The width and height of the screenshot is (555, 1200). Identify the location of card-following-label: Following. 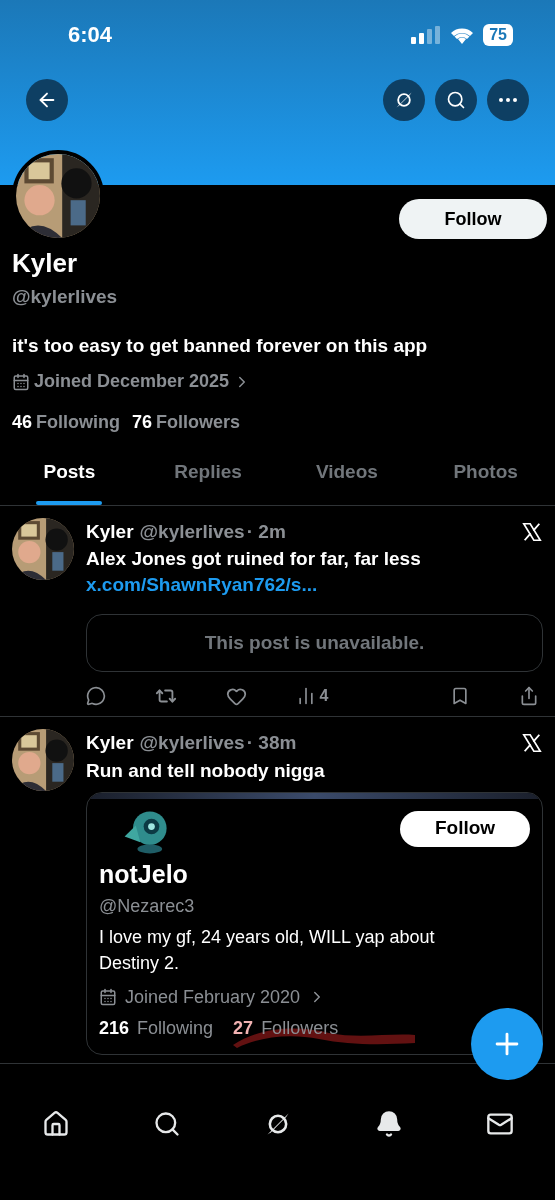
(175, 1028).